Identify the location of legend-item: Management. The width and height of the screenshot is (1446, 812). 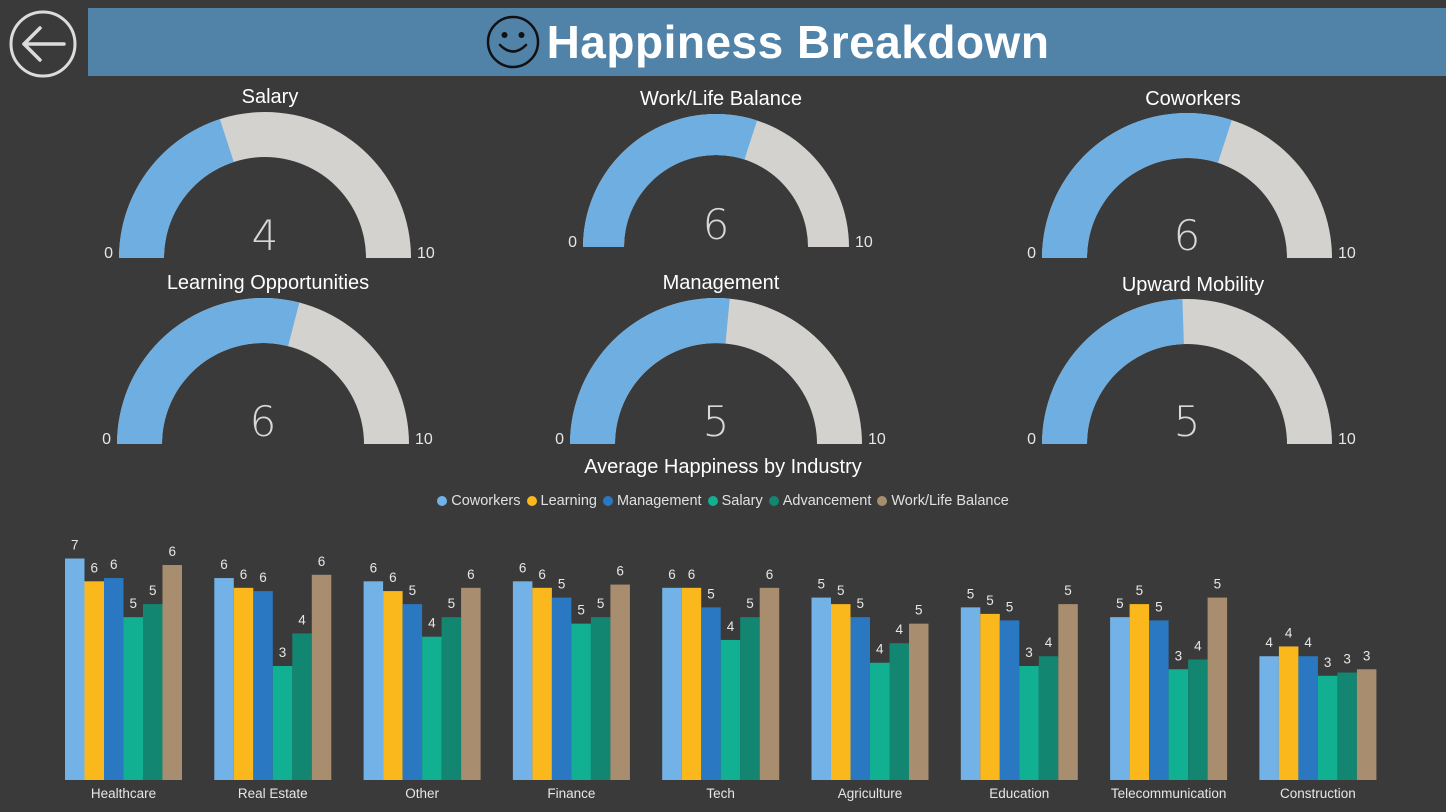
(652, 501).